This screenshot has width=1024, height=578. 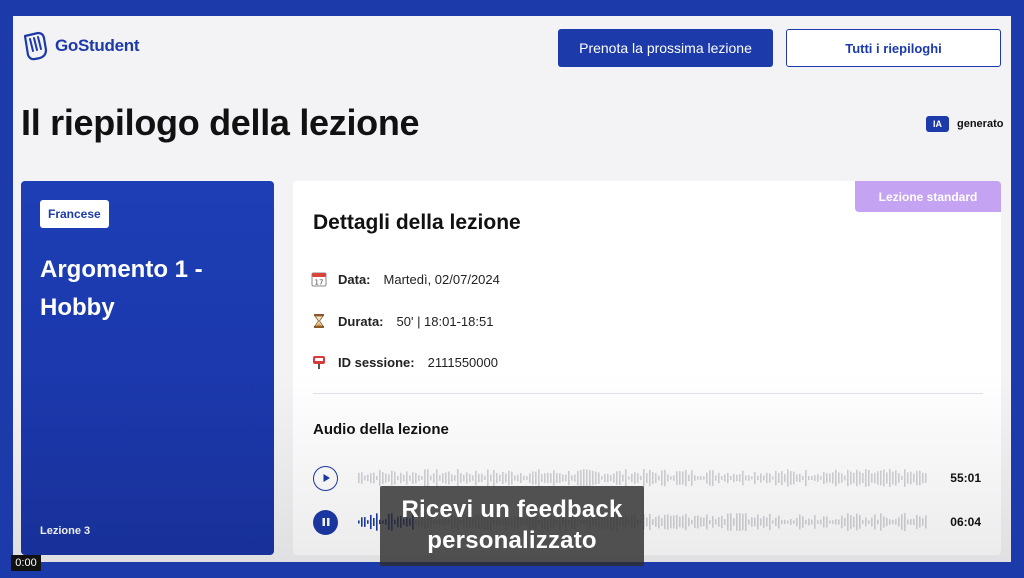 I want to click on all-summaries-button: Tutti i riepiloghi, so click(x=893, y=48).